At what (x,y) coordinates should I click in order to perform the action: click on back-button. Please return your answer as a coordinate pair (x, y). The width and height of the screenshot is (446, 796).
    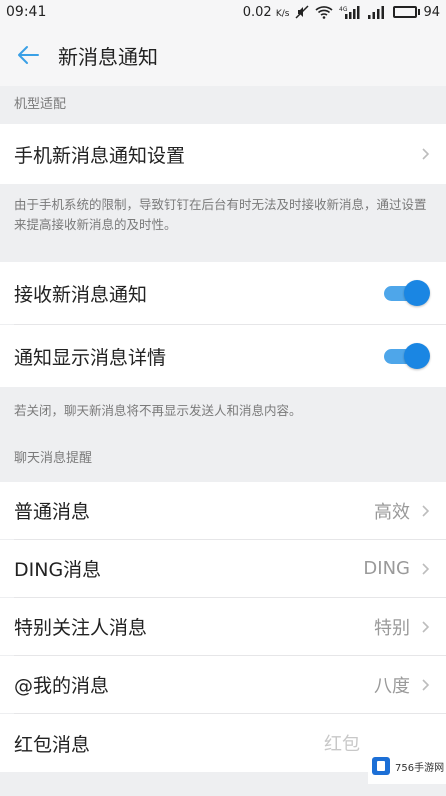
    Looking at the image, I should click on (28, 55).